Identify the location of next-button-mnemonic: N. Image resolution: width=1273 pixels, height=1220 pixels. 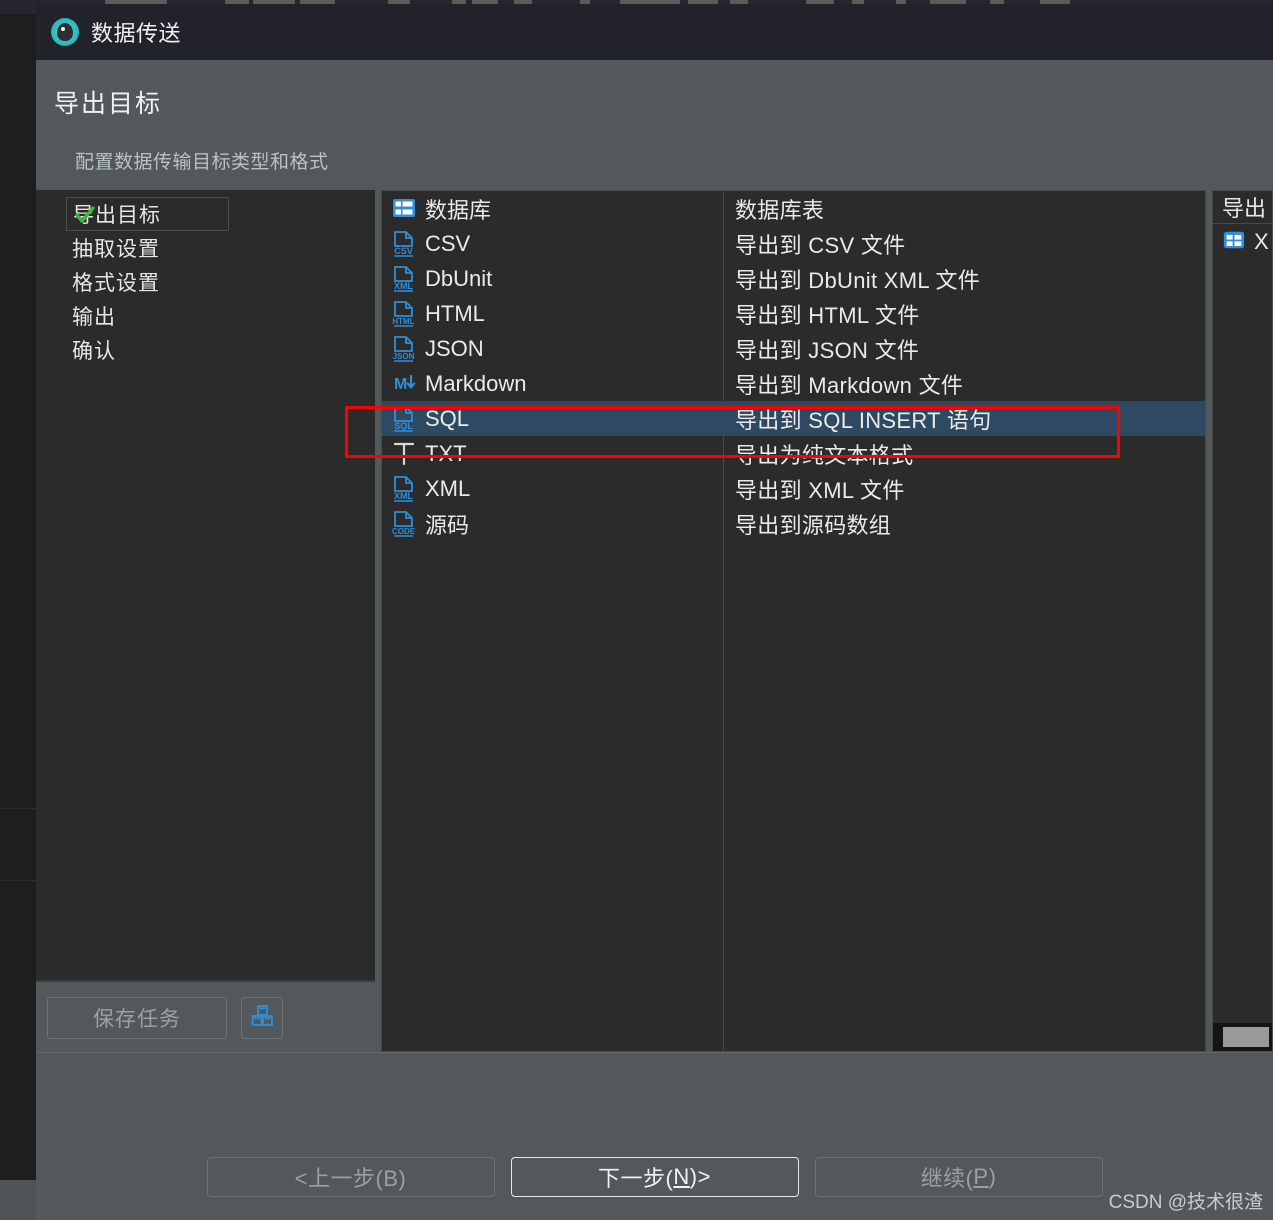
(681, 1176).